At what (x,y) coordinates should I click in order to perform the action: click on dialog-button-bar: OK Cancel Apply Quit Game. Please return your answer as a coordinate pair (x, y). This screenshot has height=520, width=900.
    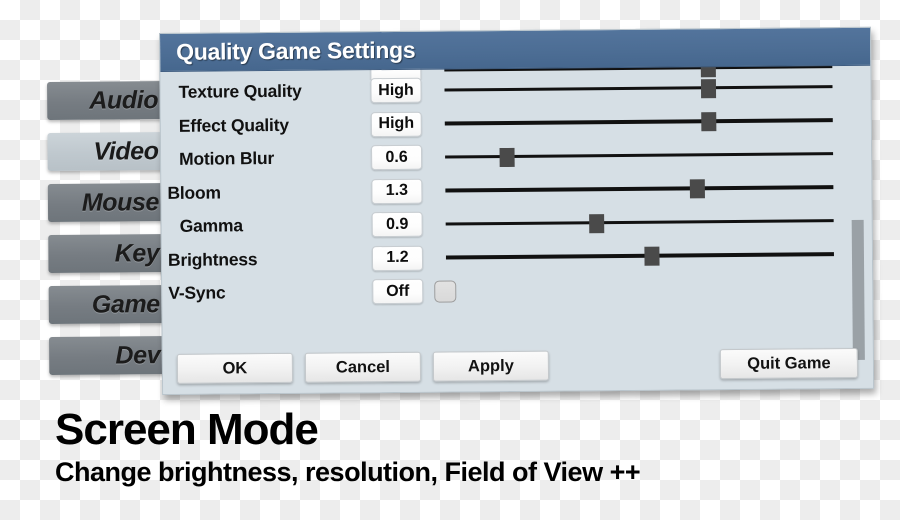
    Looking at the image, I should click on (518, 367).